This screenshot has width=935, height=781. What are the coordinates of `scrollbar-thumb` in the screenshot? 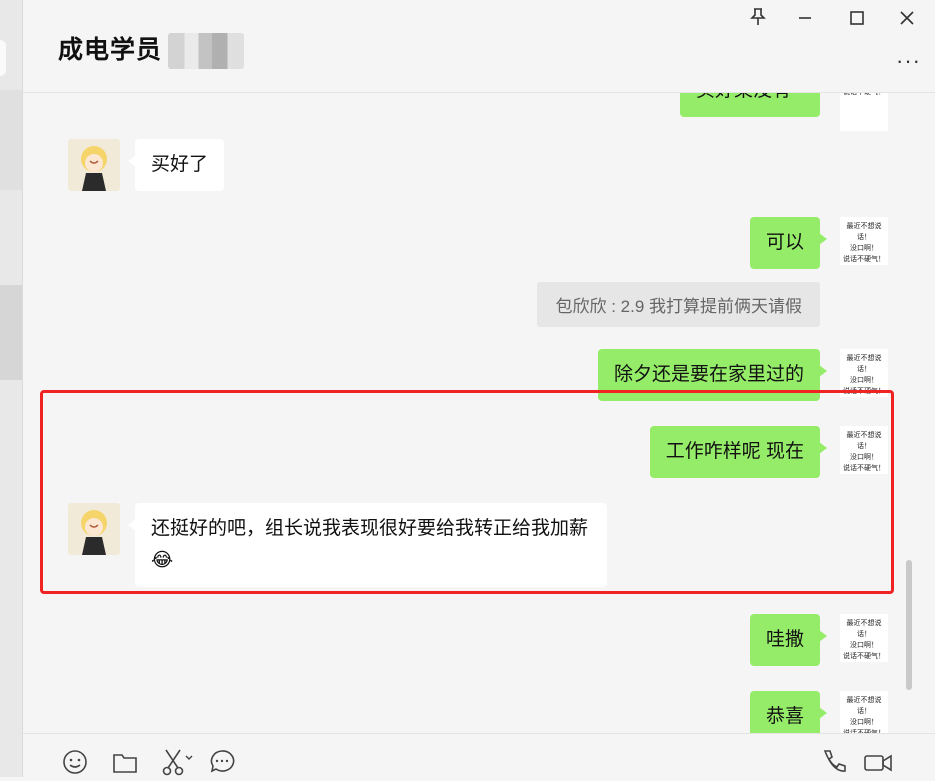 It's located at (909, 625).